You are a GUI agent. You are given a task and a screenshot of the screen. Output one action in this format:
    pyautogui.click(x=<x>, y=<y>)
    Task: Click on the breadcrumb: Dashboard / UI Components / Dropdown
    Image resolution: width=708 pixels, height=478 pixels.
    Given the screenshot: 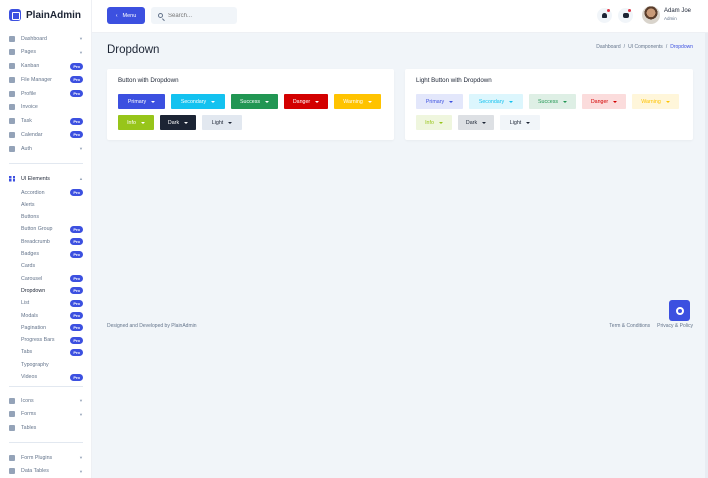 What is the action you would take?
    pyautogui.click(x=644, y=47)
    